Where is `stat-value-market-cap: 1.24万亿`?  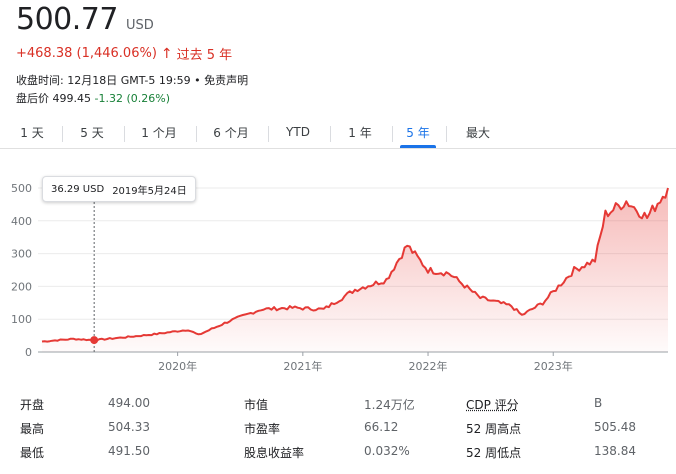 stat-value-market-cap: 1.24万亿 is located at coordinates (389, 405).